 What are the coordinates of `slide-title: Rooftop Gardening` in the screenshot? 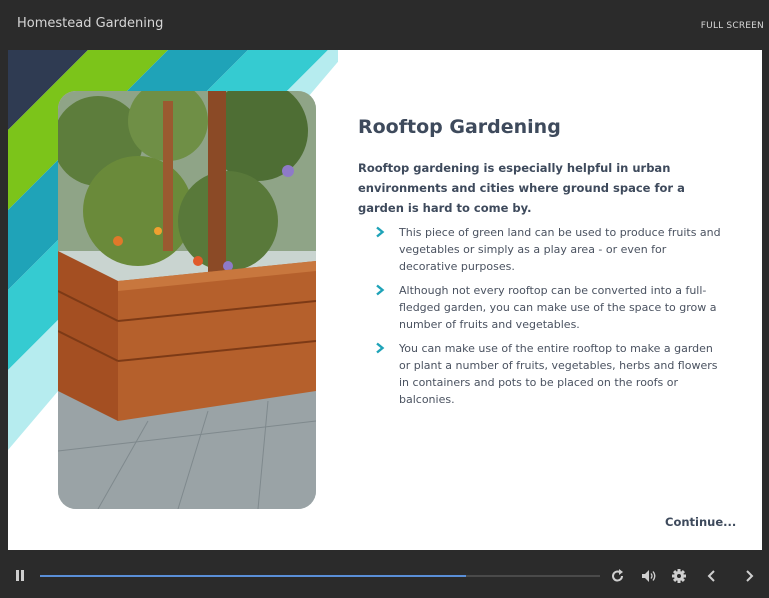 It's located at (459, 127).